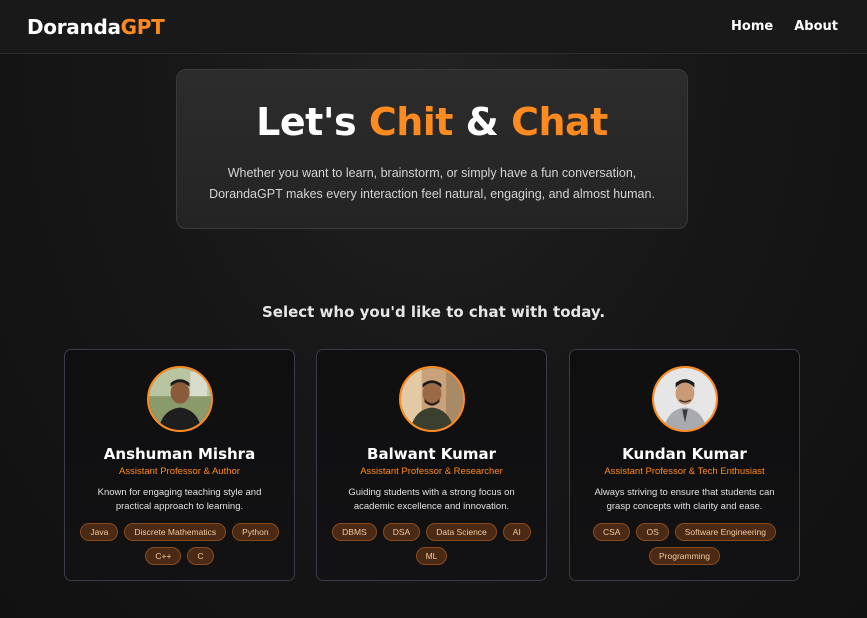 Image resolution: width=867 pixels, height=618 pixels. I want to click on nav-home-link: Home, so click(752, 26).